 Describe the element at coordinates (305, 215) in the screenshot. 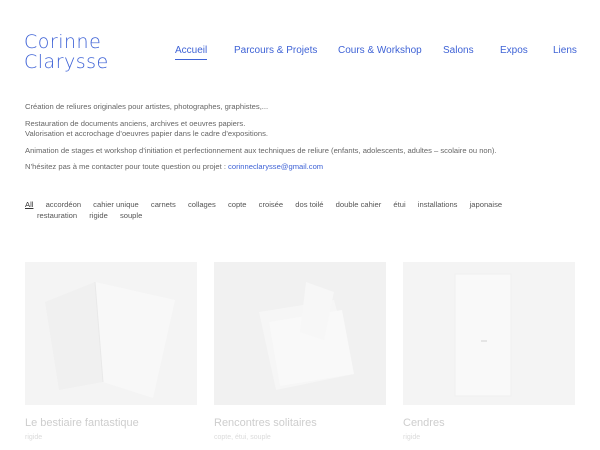

I see `filter-row-2: restauration rigide souple` at that location.